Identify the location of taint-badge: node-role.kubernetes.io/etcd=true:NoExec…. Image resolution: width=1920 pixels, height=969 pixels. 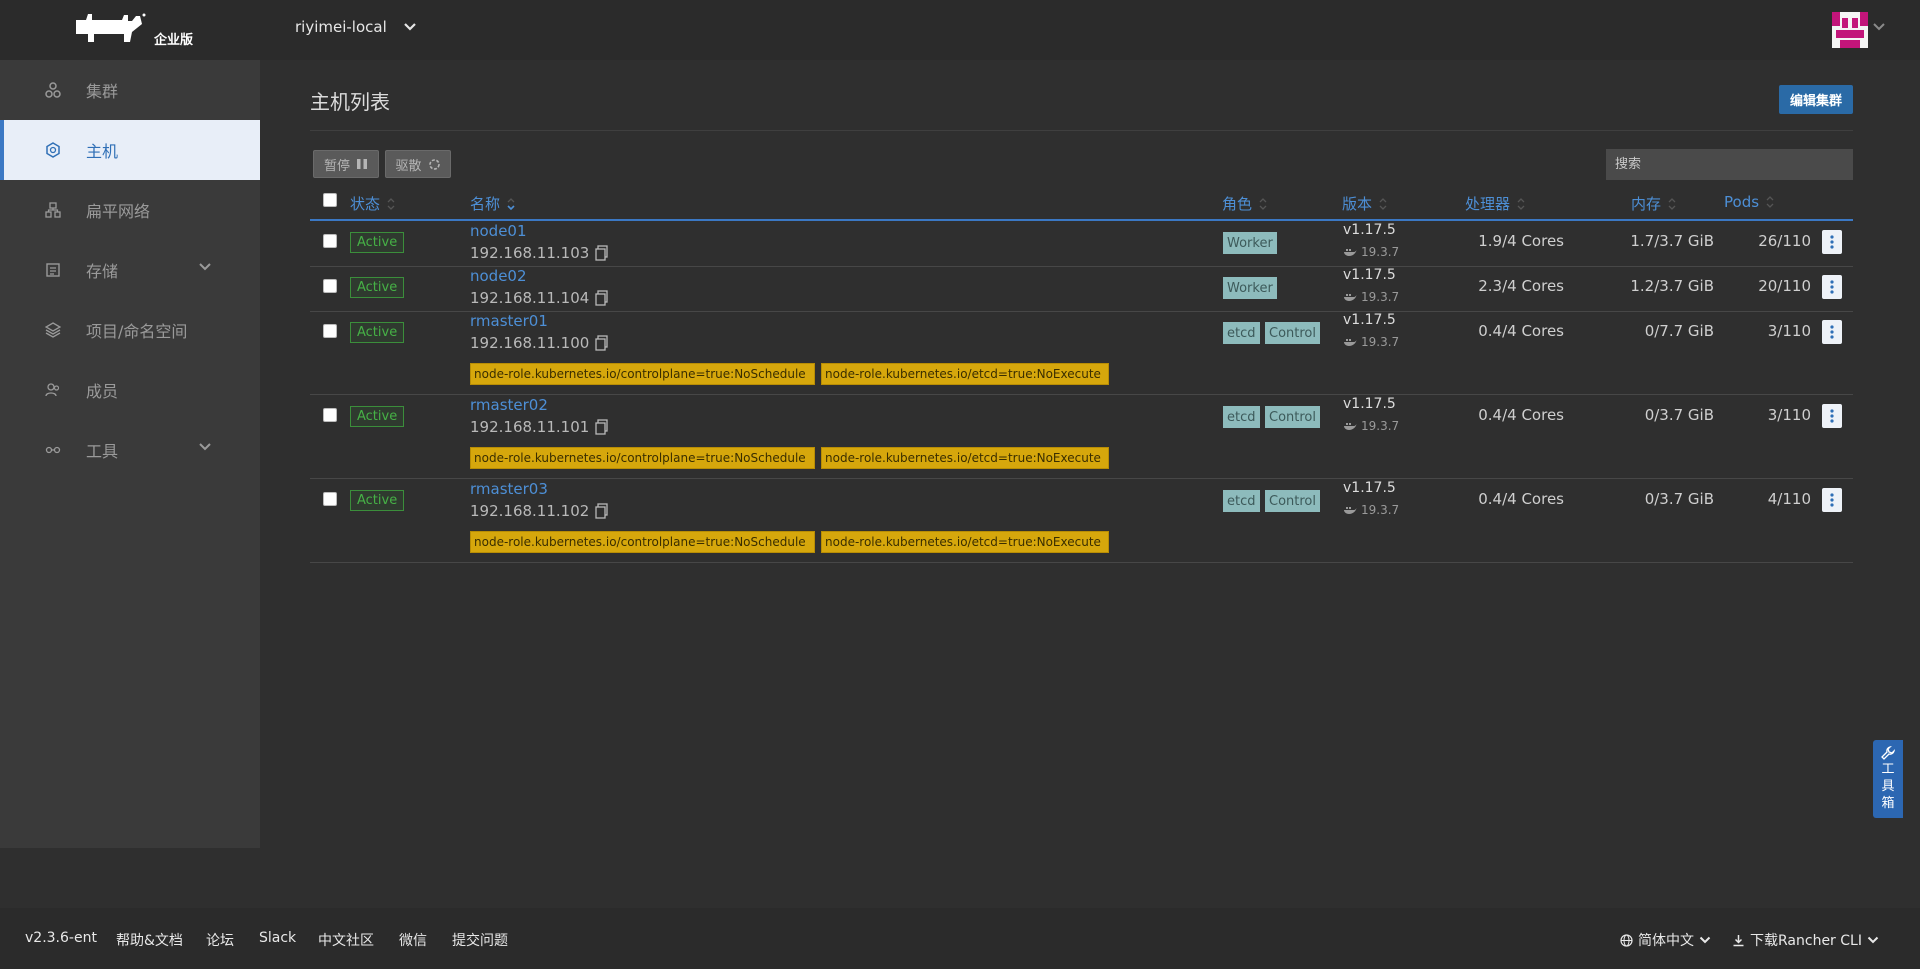
(965, 542).